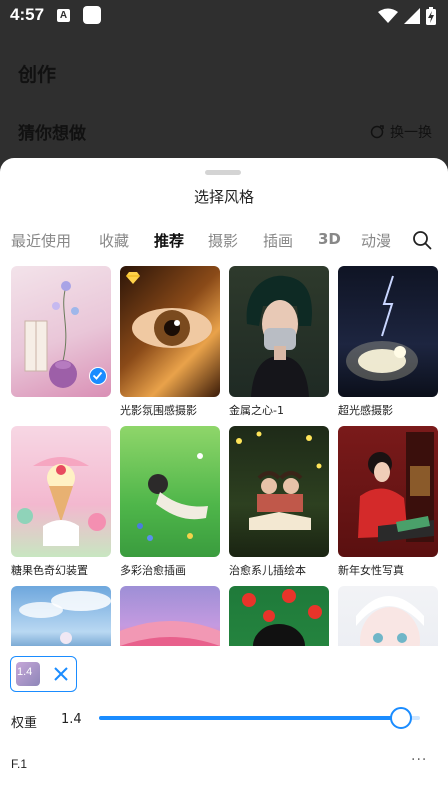 This screenshot has width=448, height=798. I want to click on tab-anime: 动漫, so click(376, 240).